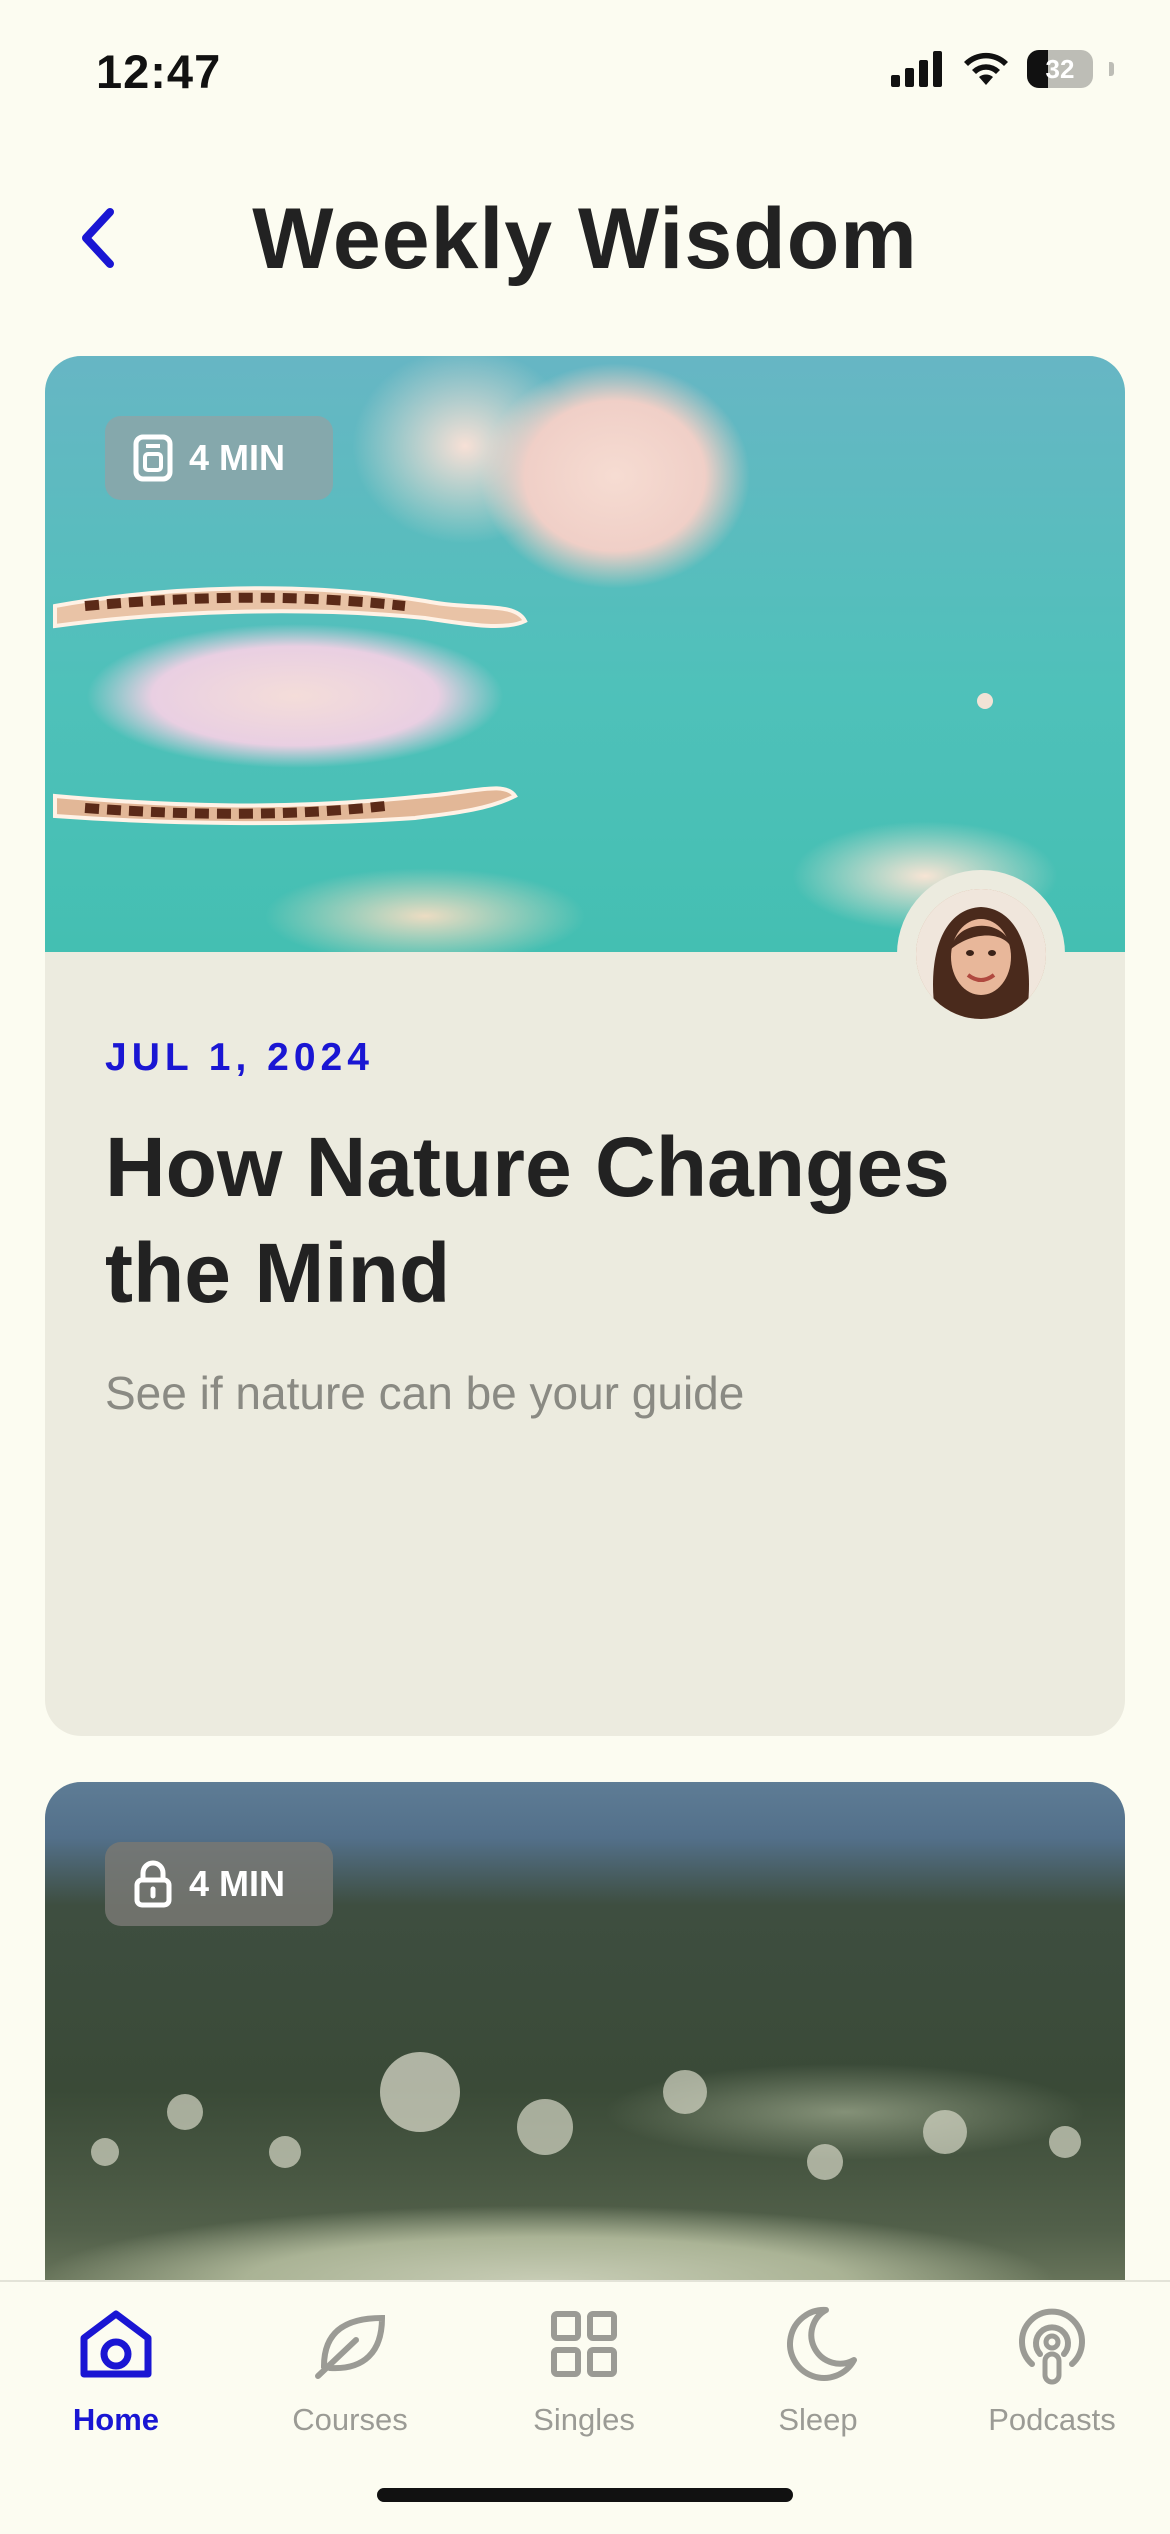 This screenshot has height=2534, width=1170. I want to click on tab-sleep: Sleep, so click(818, 2377).